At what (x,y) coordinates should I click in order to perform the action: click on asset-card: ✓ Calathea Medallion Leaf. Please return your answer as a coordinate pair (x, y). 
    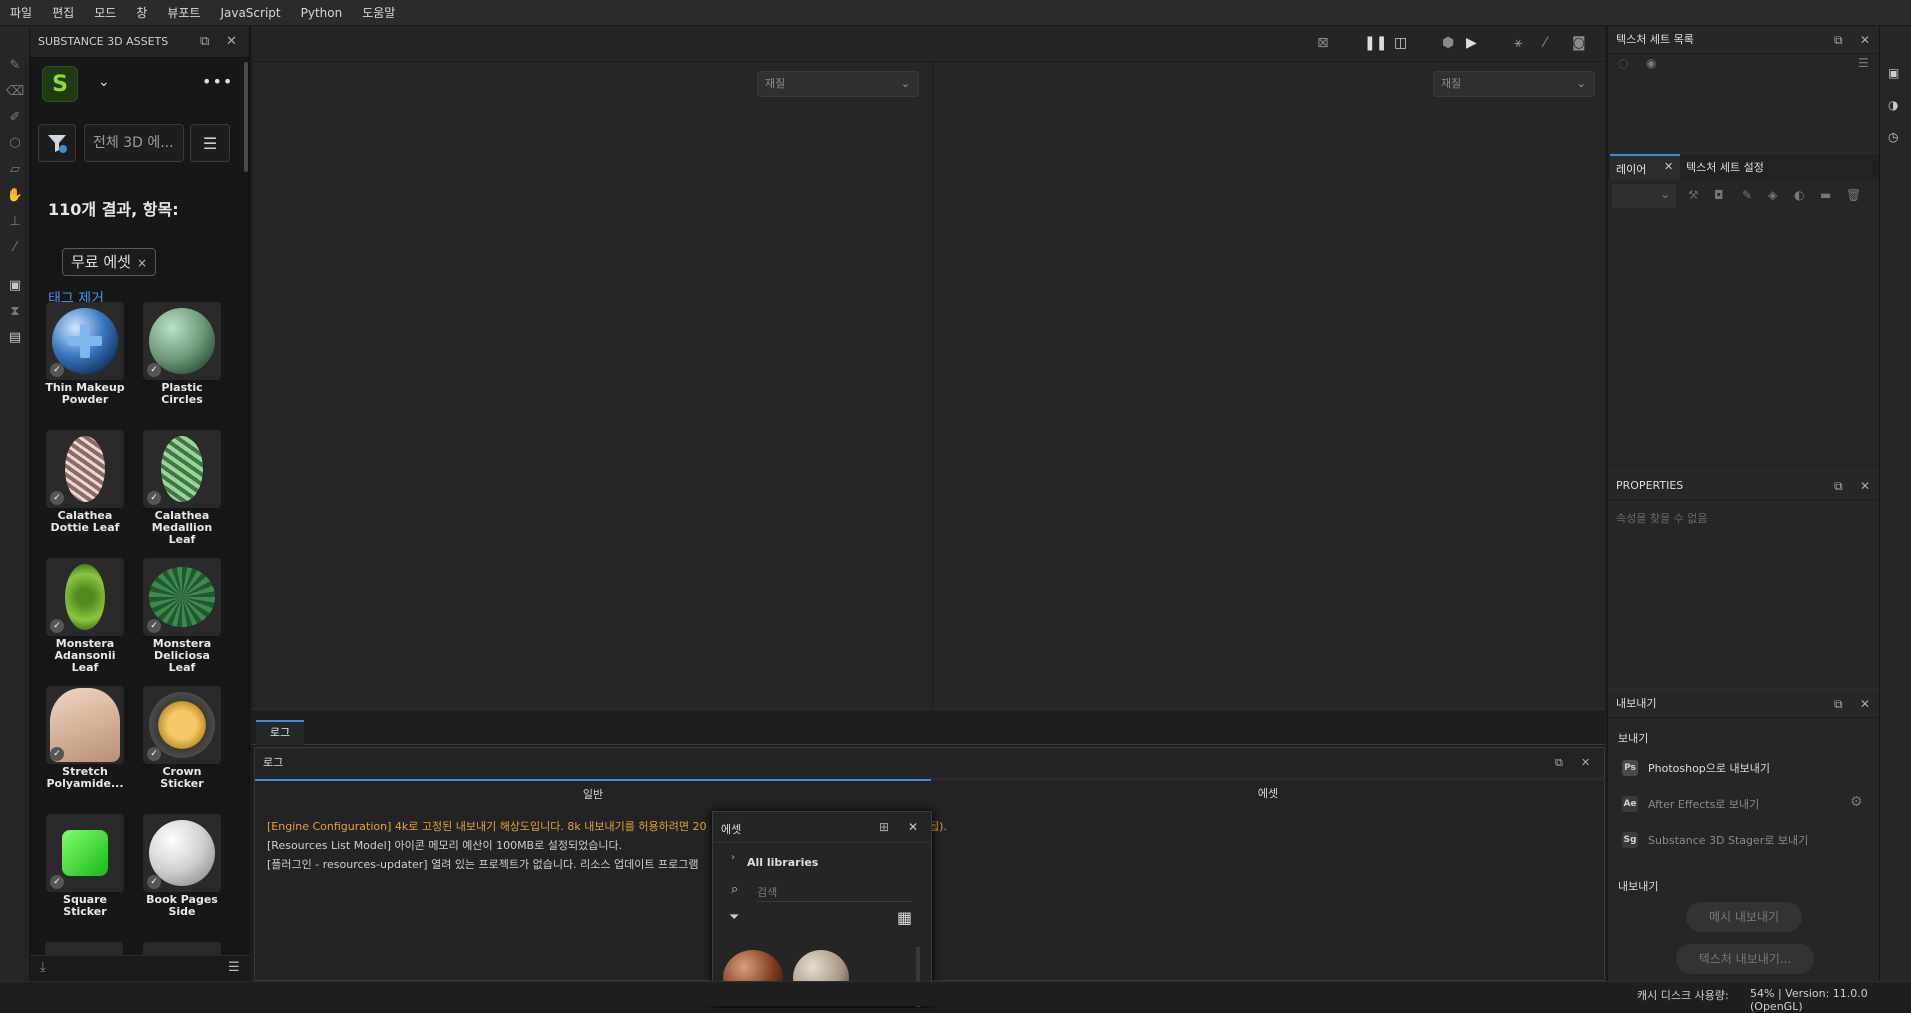
    Looking at the image, I should click on (182, 488).